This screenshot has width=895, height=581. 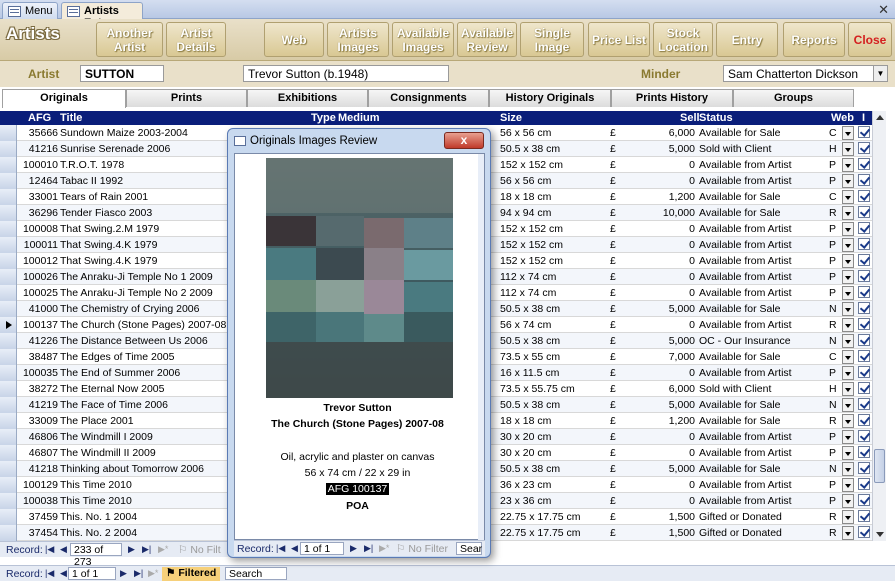 What do you see at coordinates (63, 549) in the screenshot?
I see `prev-record-icon: ◀` at bounding box center [63, 549].